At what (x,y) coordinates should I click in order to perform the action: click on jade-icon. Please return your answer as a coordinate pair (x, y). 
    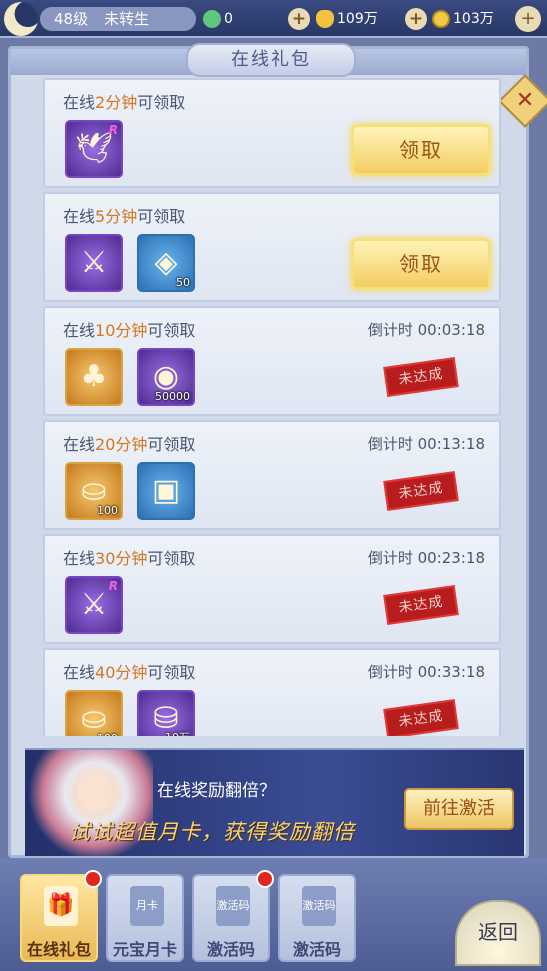
    Looking at the image, I should click on (212, 19).